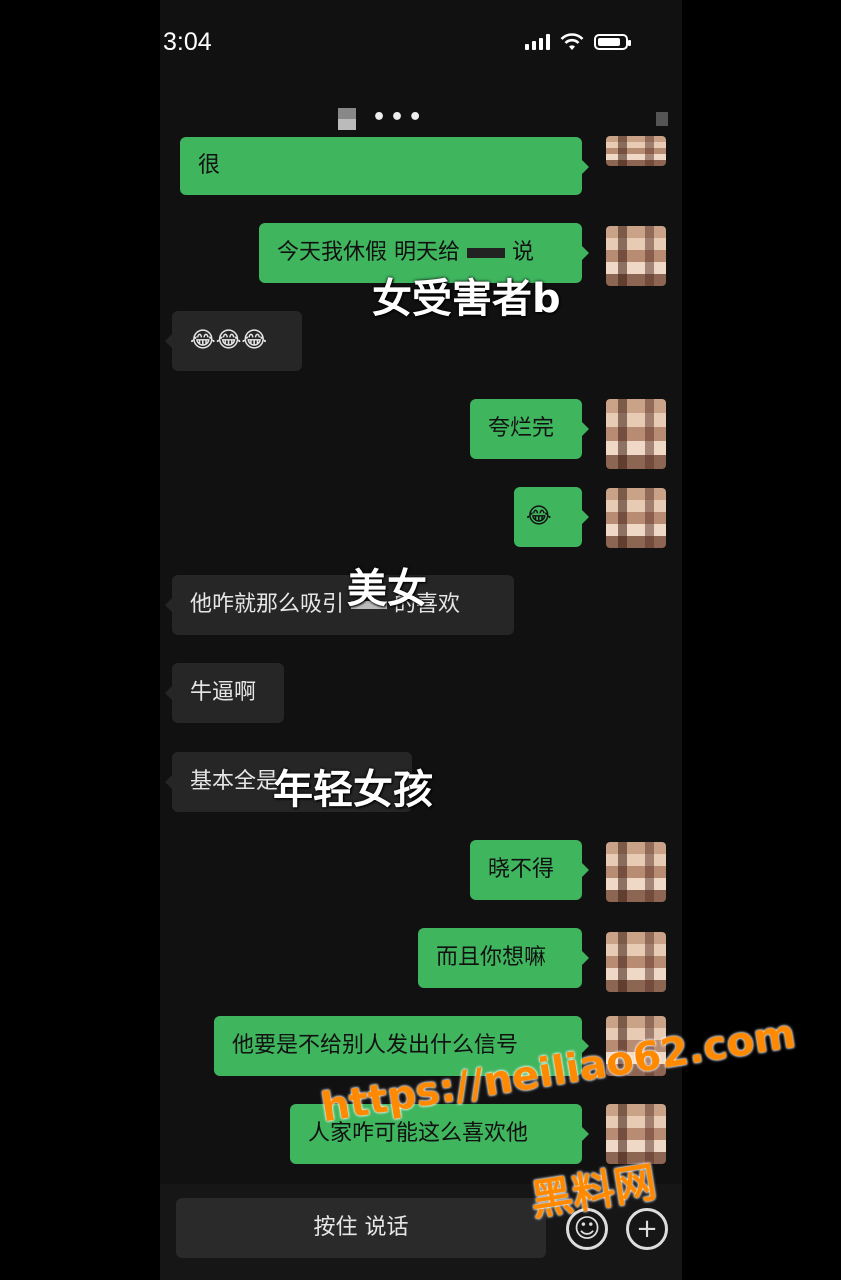 This screenshot has width=841, height=1280. What do you see at coordinates (229, 340) in the screenshot?
I see `message-text: 😂😂😂` at bounding box center [229, 340].